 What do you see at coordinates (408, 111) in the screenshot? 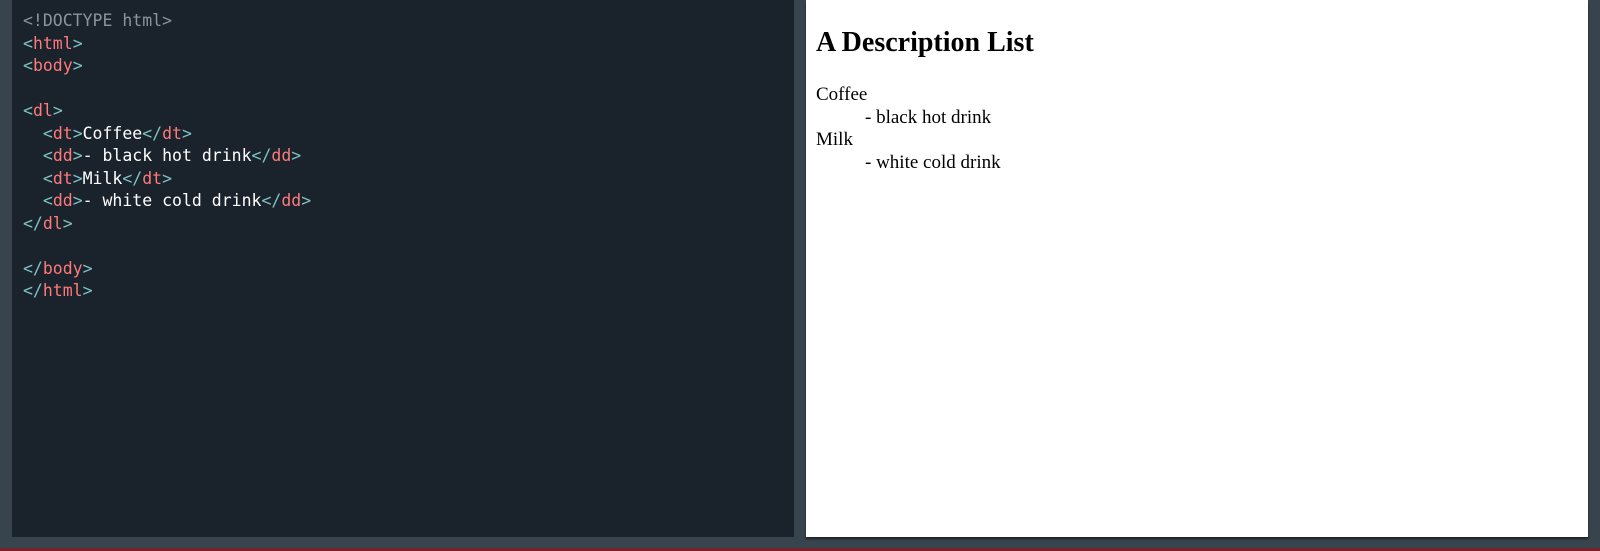
I see `code-line: <dl>` at bounding box center [408, 111].